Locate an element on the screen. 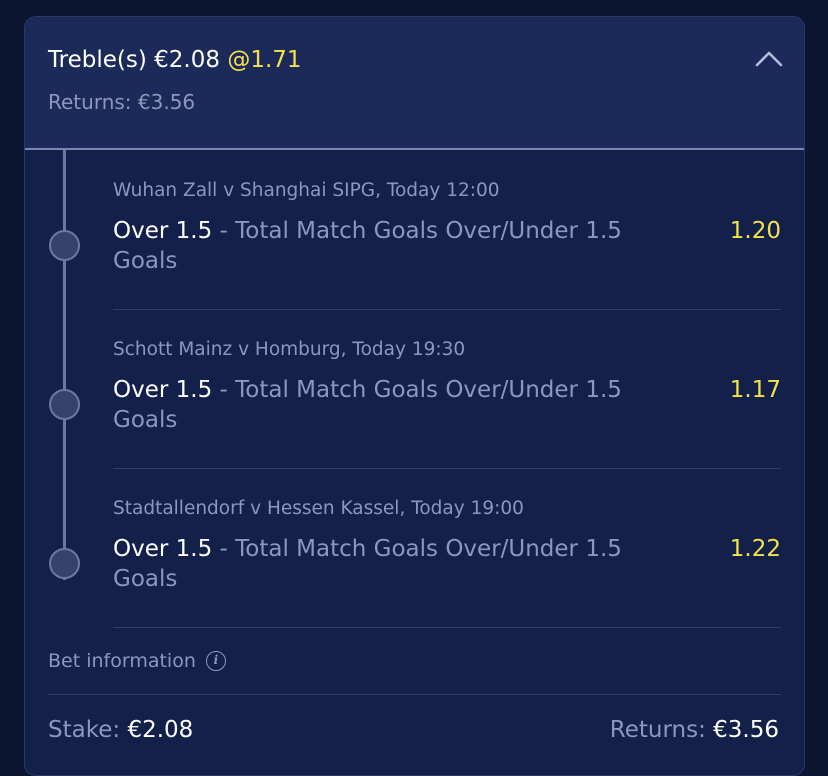 The image size is (828, 776). bet-title: Treble(s) €2.08 @1.71 is located at coordinates (175, 60).